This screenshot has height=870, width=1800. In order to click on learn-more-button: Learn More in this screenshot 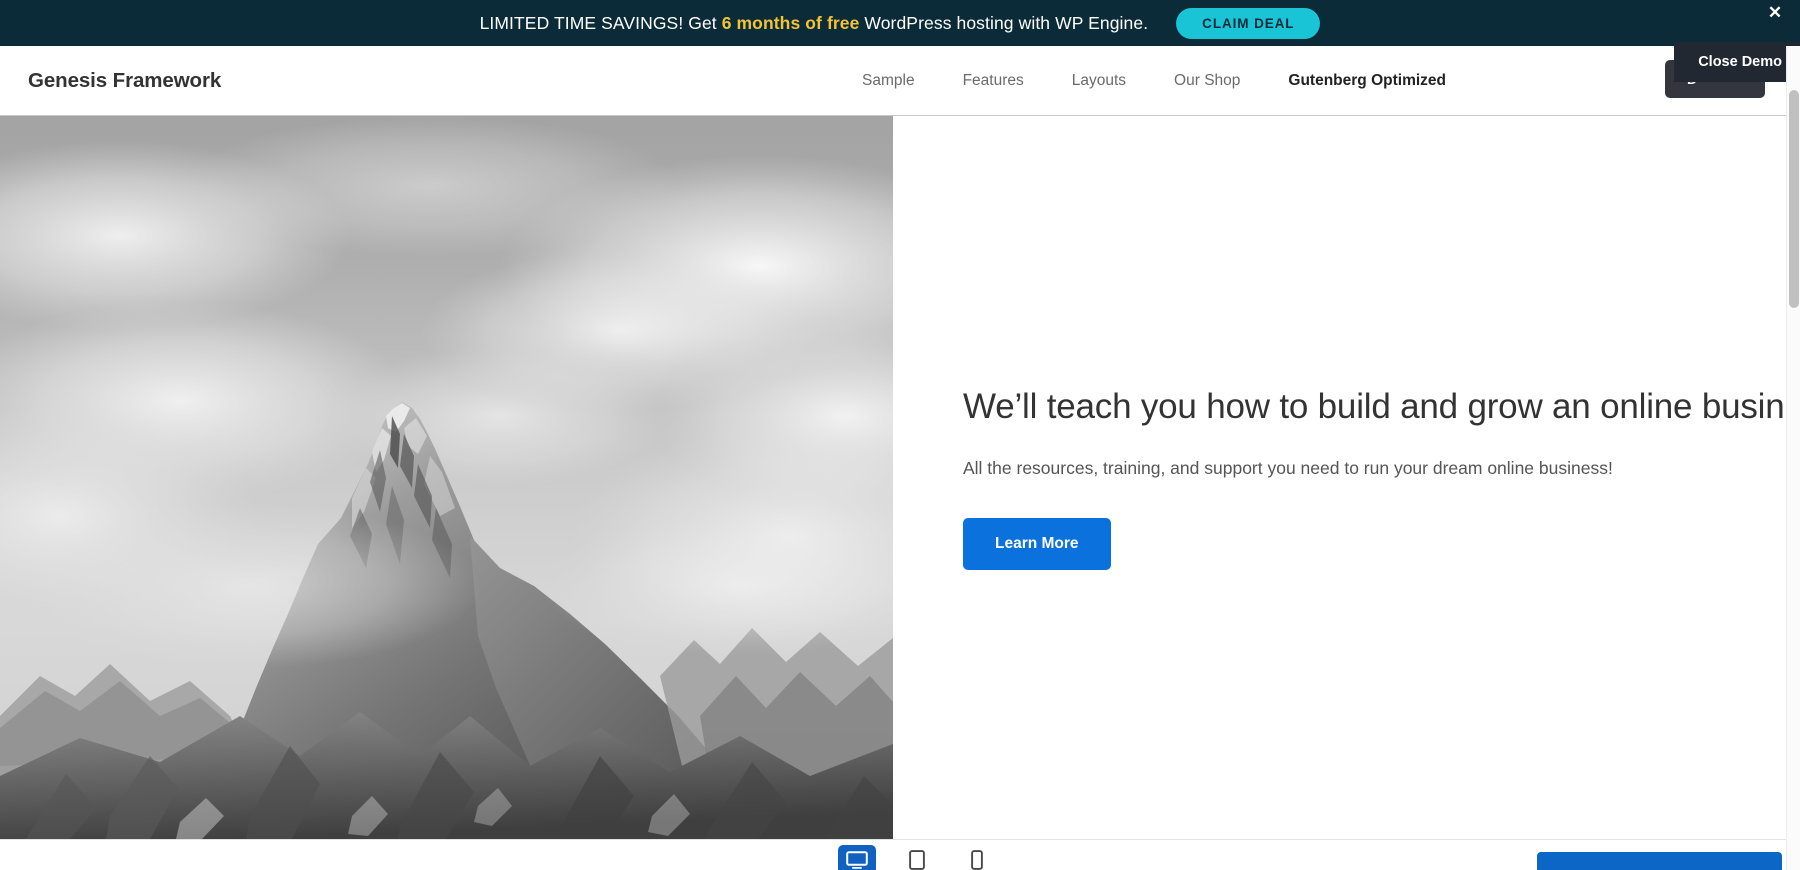, I will do `click(1037, 544)`.